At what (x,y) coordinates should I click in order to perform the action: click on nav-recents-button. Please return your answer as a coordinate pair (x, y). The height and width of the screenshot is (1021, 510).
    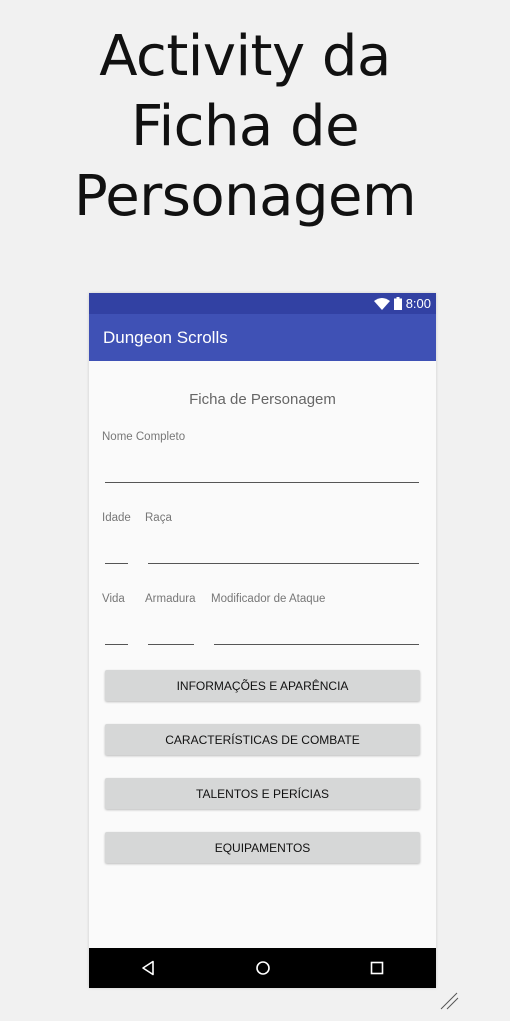
    Looking at the image, I should click on (377, 968).